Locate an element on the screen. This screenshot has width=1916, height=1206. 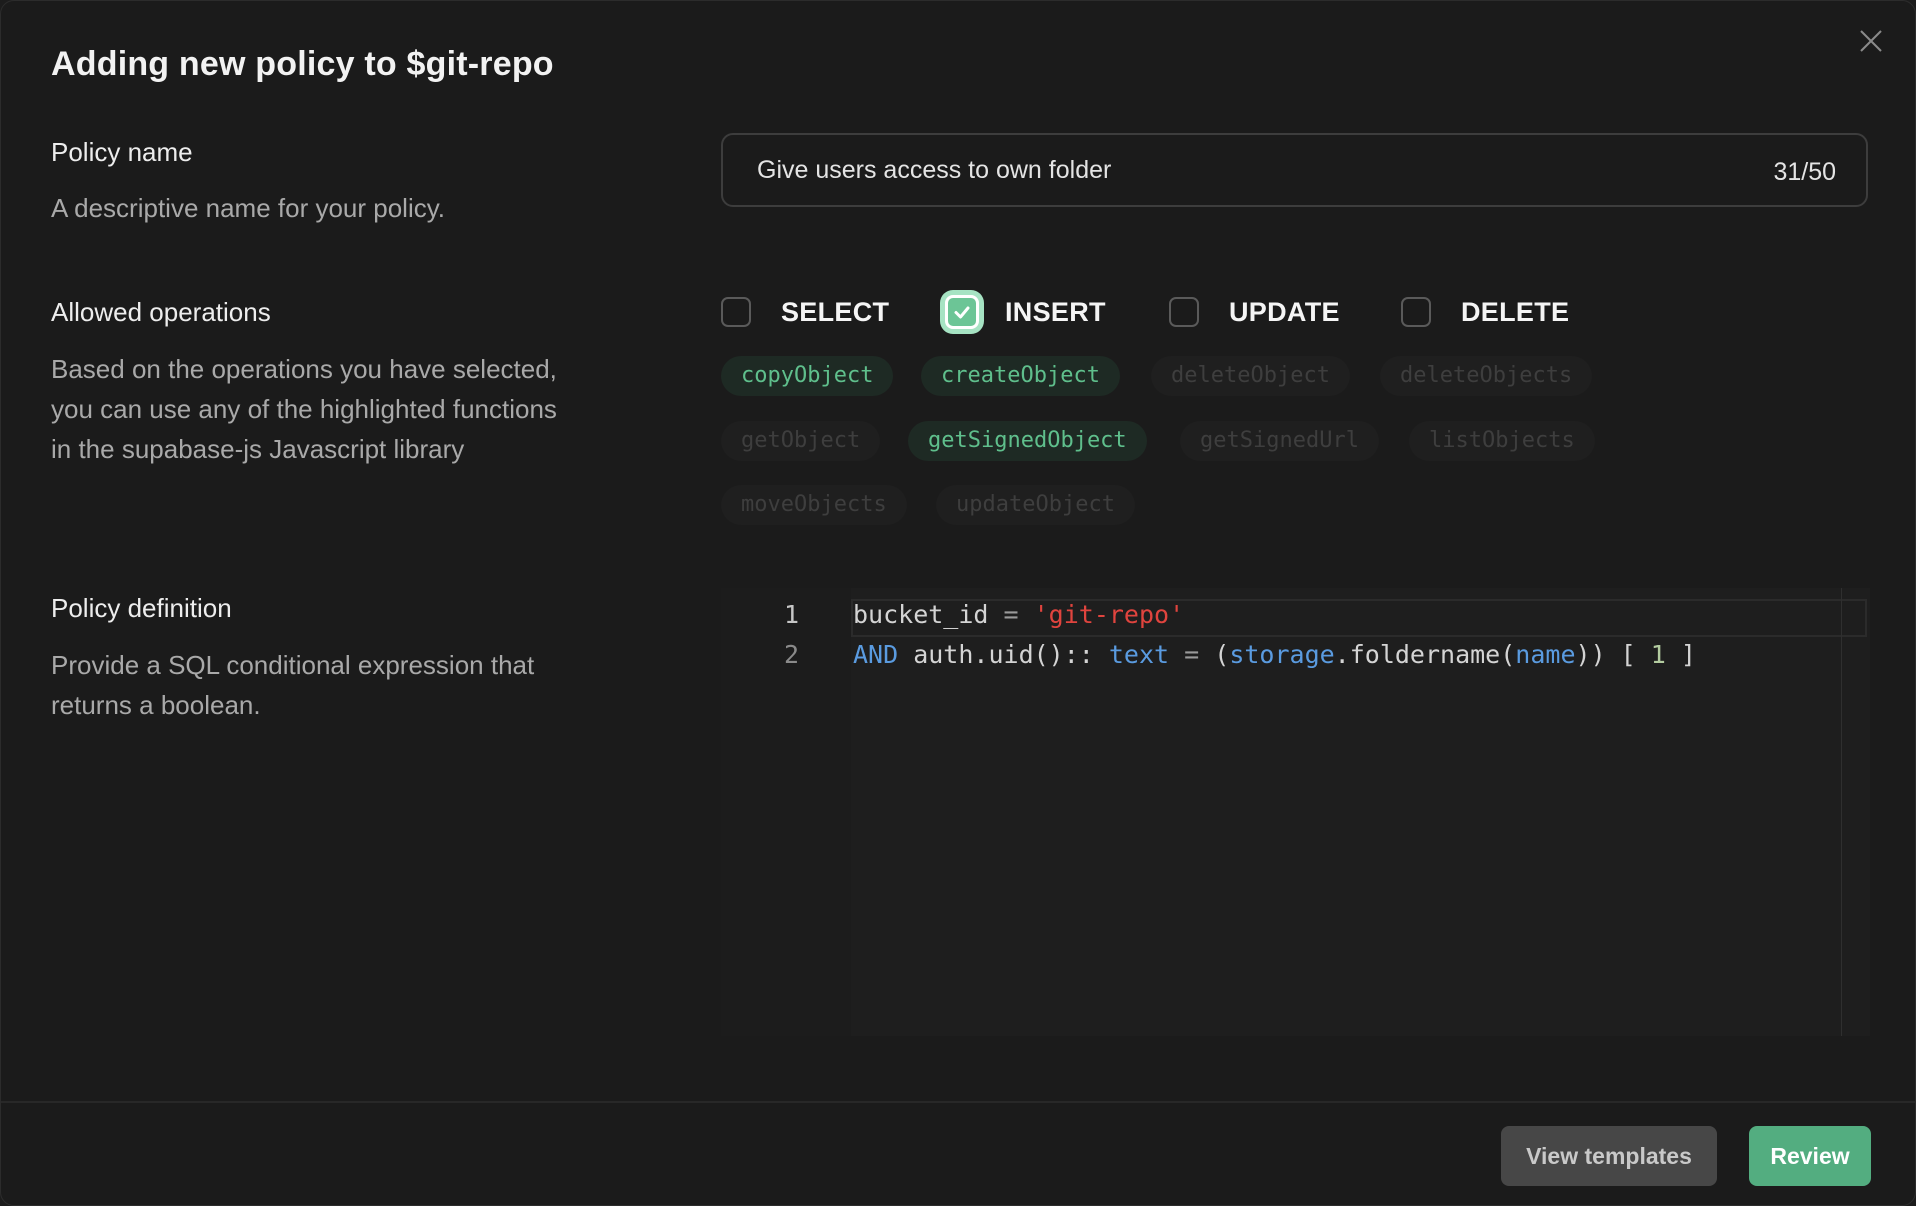
allowed-operations-label: Allowed operations is located at coordinates (161, 312).